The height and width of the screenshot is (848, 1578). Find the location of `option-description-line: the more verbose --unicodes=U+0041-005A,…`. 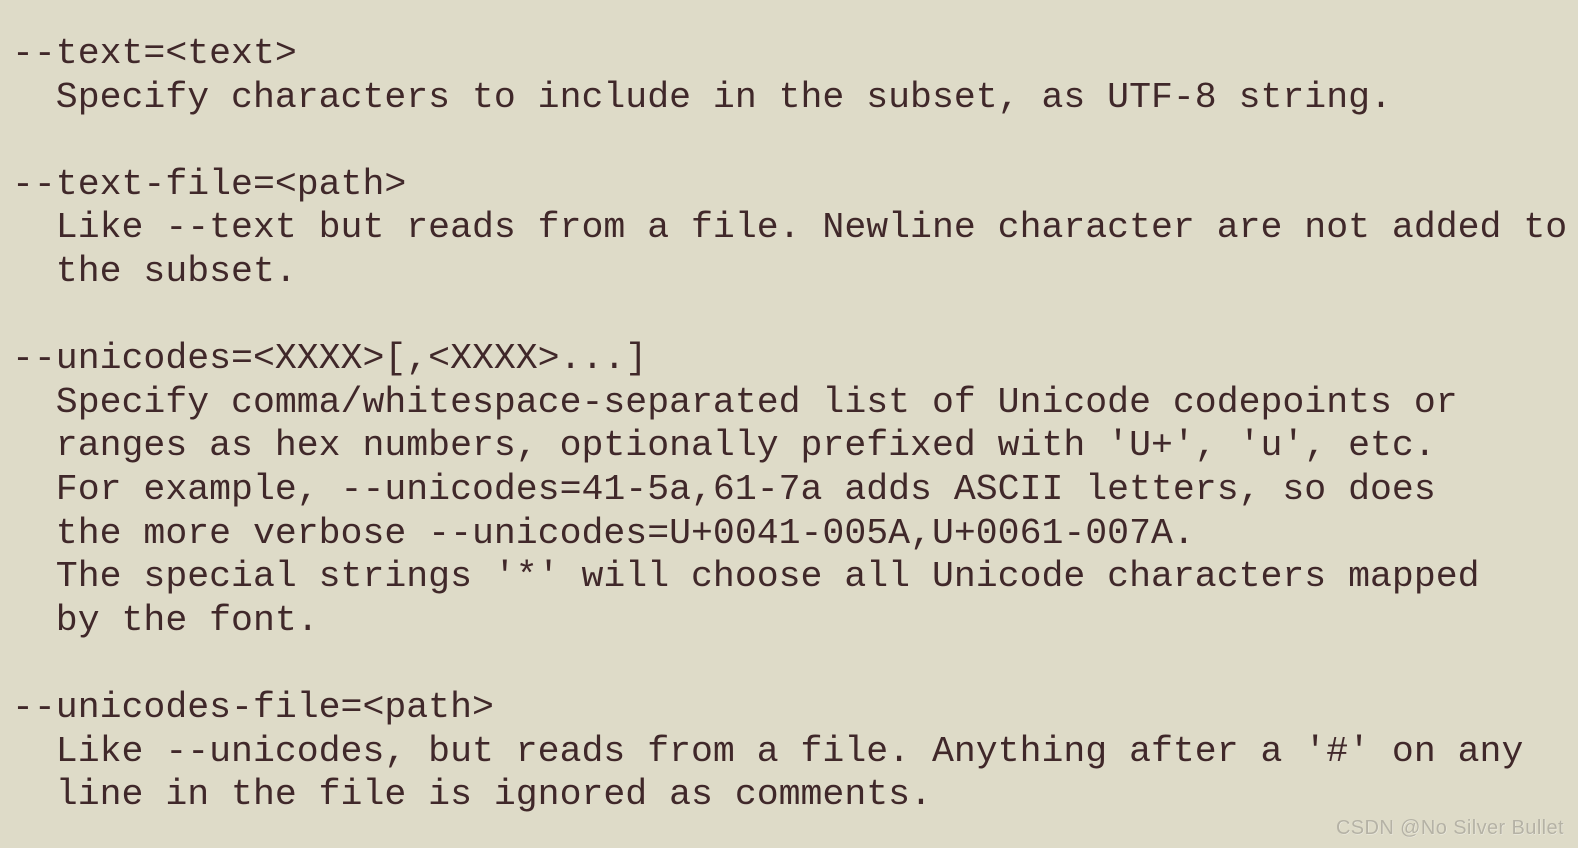

option-description-line: the more verbose --unicodes=U+0041-005A,… is located at coordinates (603, 533).